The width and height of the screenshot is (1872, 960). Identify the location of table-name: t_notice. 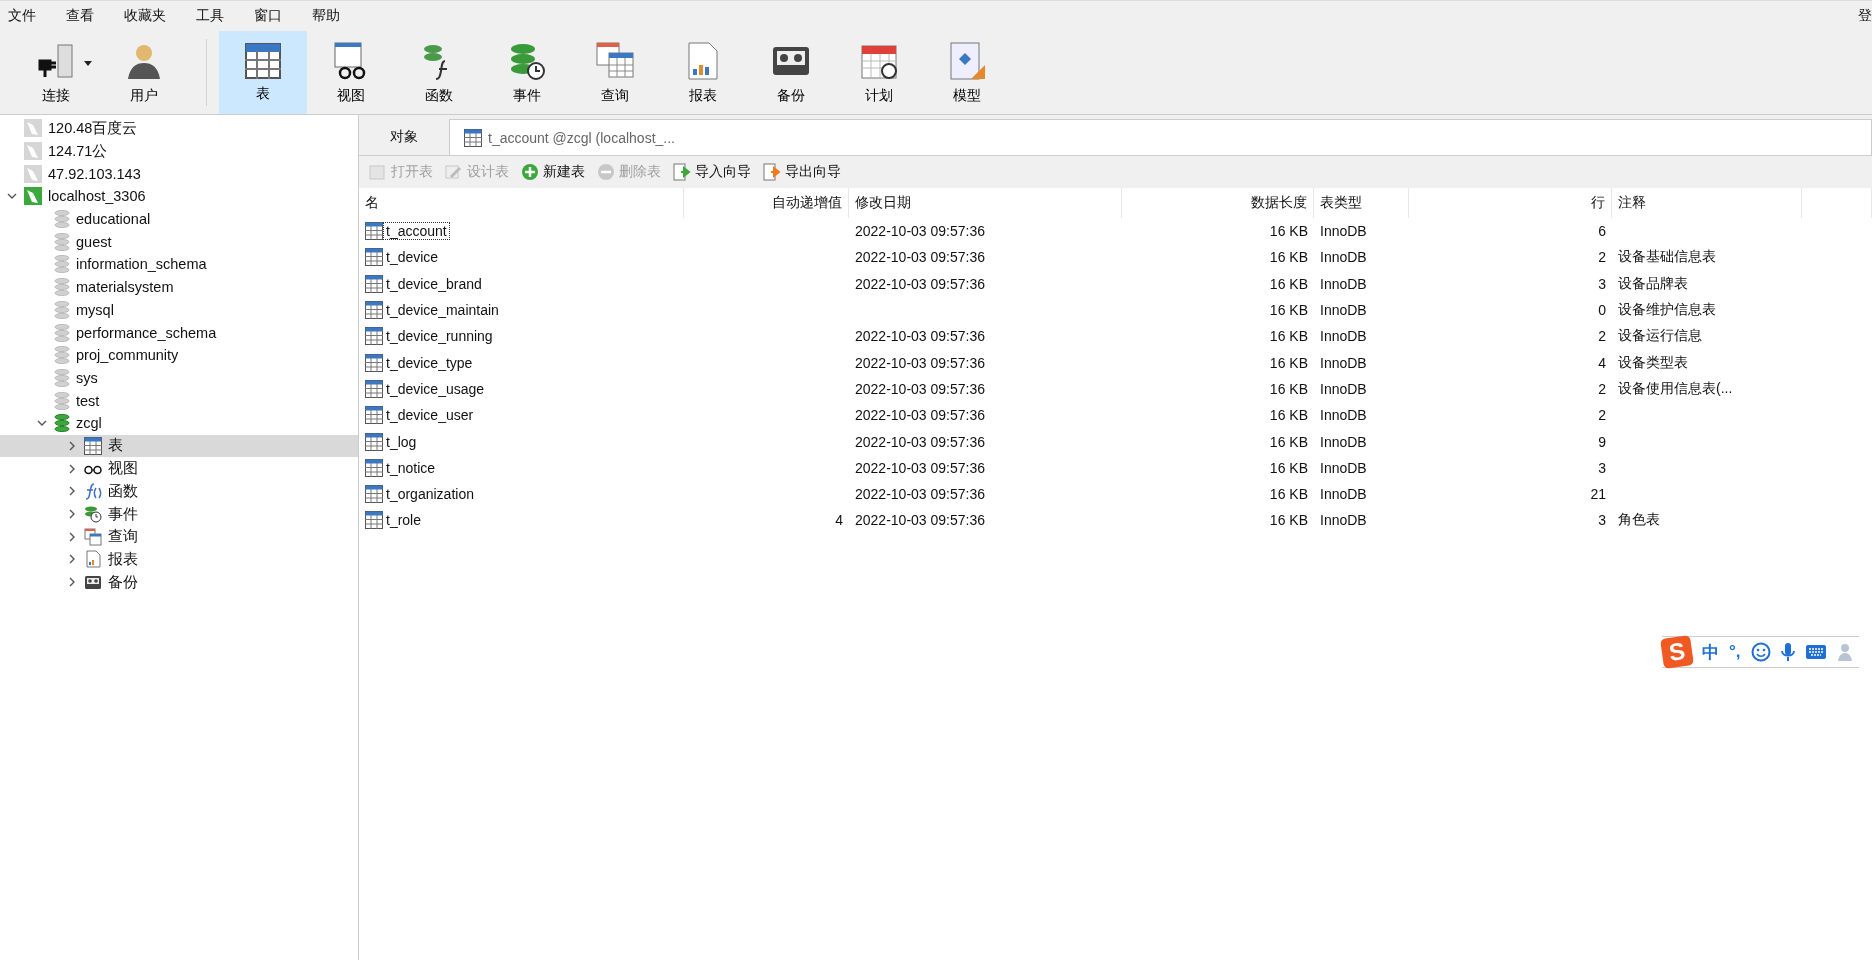
(411, 467).